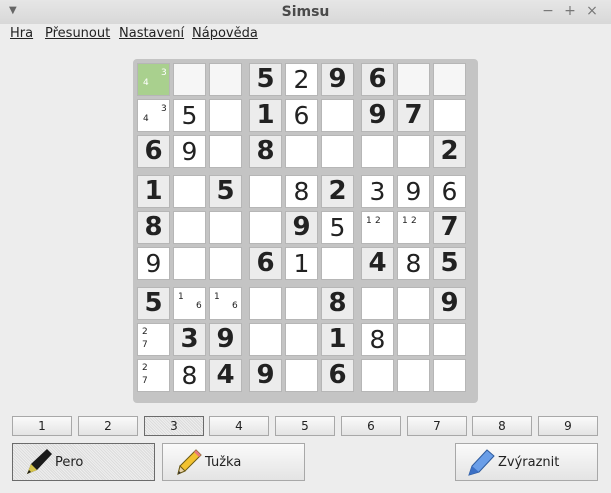  I want to click on number-button-9: 9, so click(568, 426).